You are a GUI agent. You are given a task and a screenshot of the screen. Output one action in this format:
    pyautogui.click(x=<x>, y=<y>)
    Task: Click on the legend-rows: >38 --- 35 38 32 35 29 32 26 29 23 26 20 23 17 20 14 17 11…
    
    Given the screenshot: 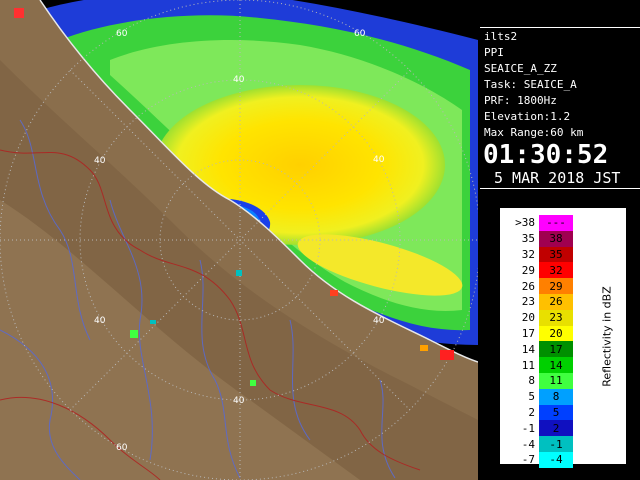 What is the action you would take?
    pyautogui.click(x=539, y=341)
    